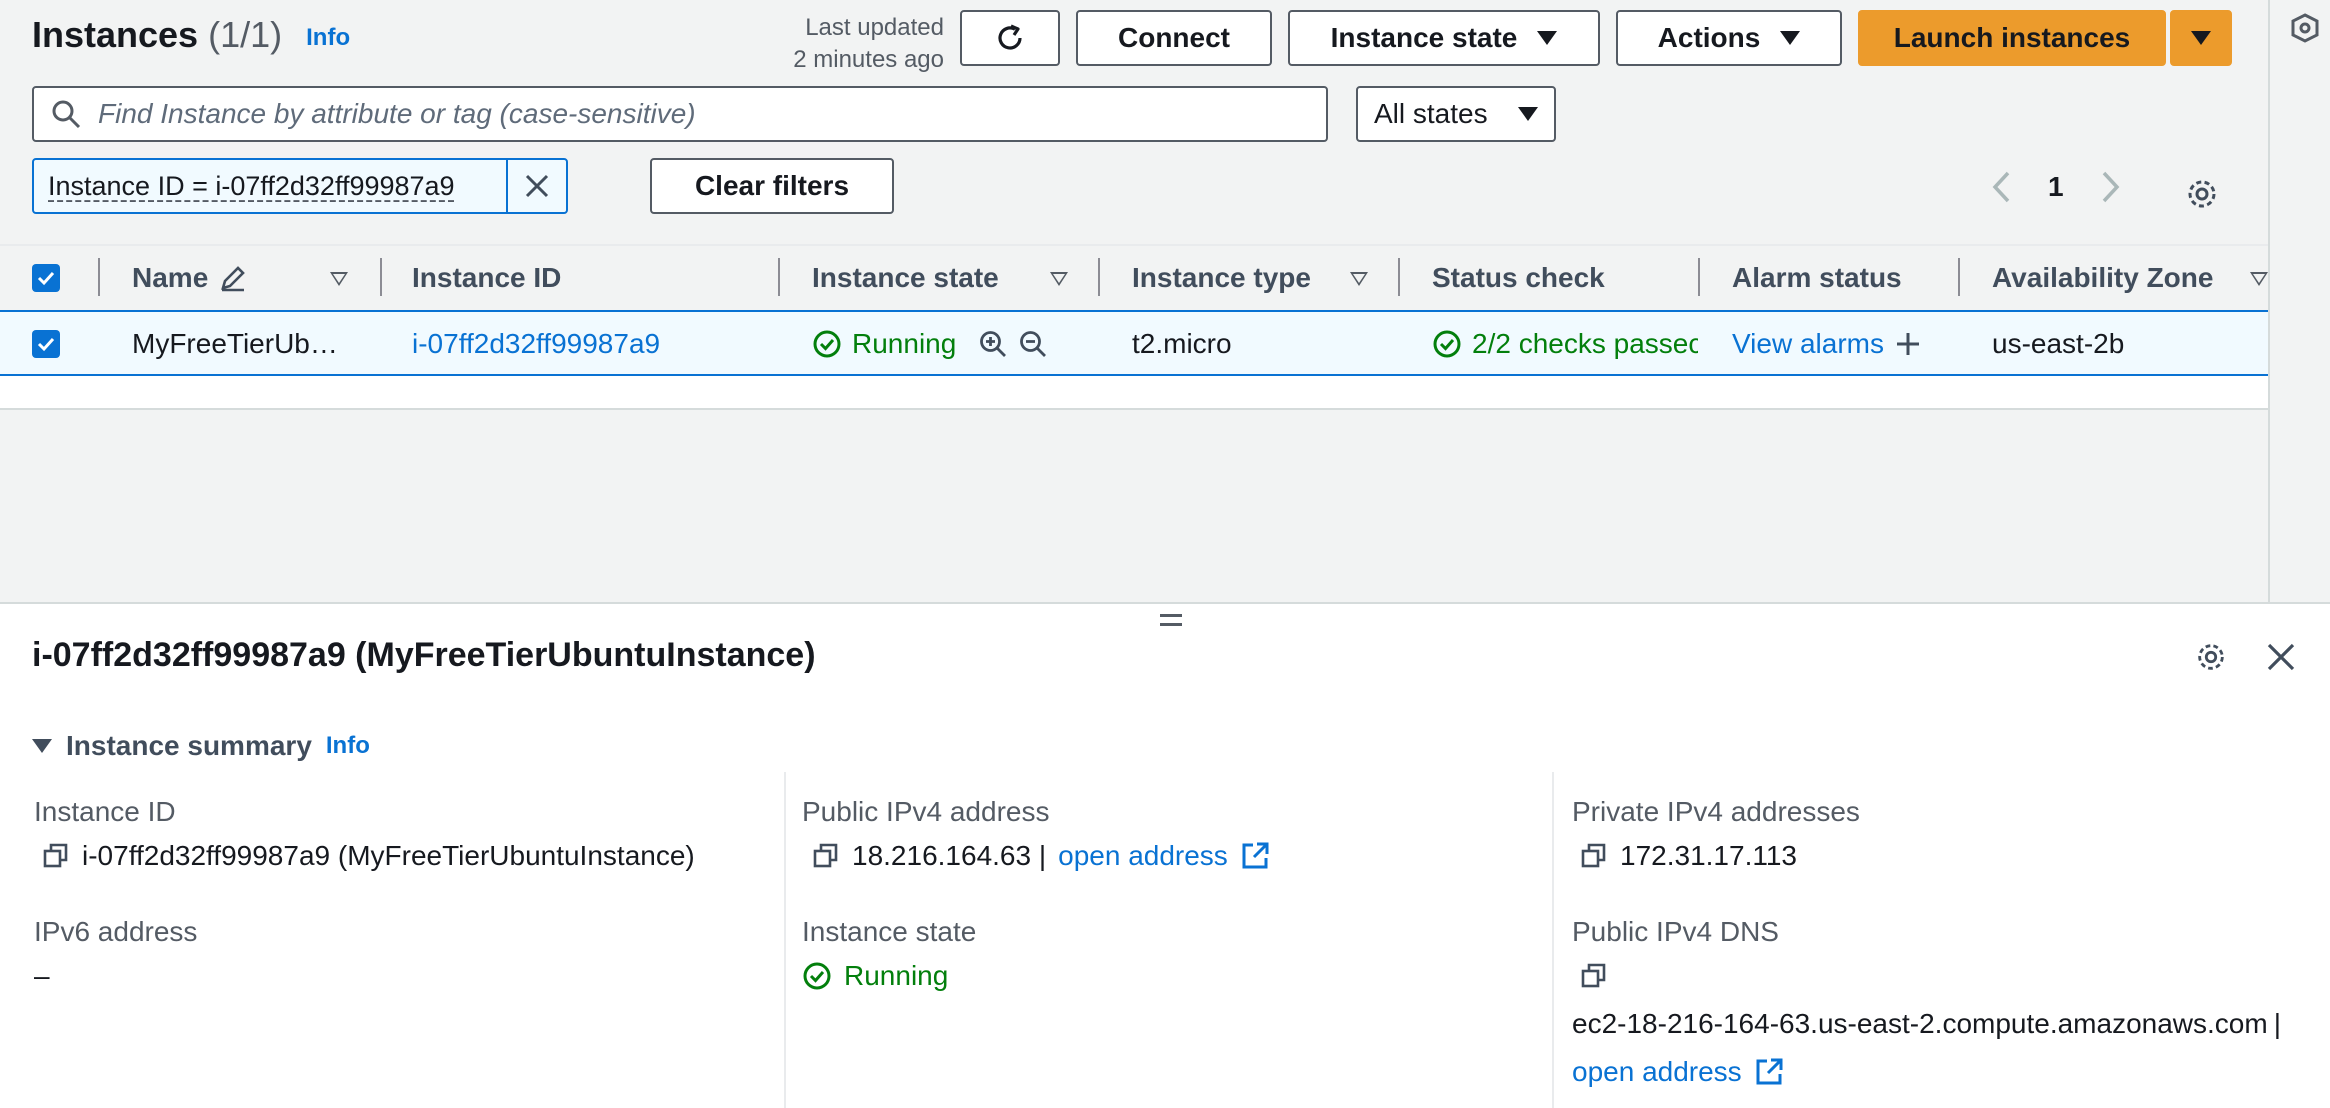 This screenshot has height=1108, width=2330. I want to click on launch-instances-button: Launch instances, so click(2012, 38).